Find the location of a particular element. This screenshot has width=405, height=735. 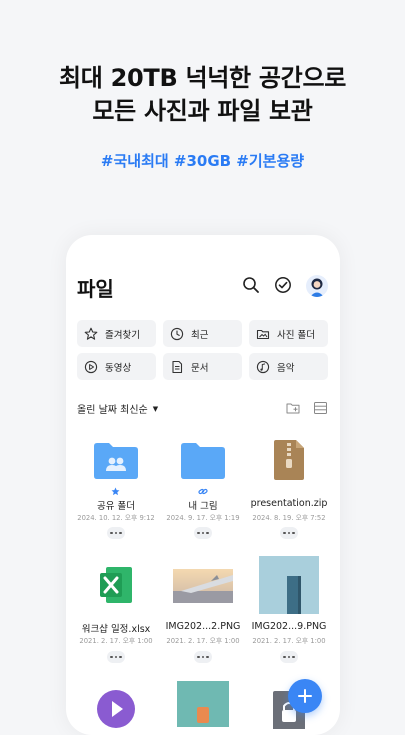

shared-folder-icon is located at coordinates (116, 461).